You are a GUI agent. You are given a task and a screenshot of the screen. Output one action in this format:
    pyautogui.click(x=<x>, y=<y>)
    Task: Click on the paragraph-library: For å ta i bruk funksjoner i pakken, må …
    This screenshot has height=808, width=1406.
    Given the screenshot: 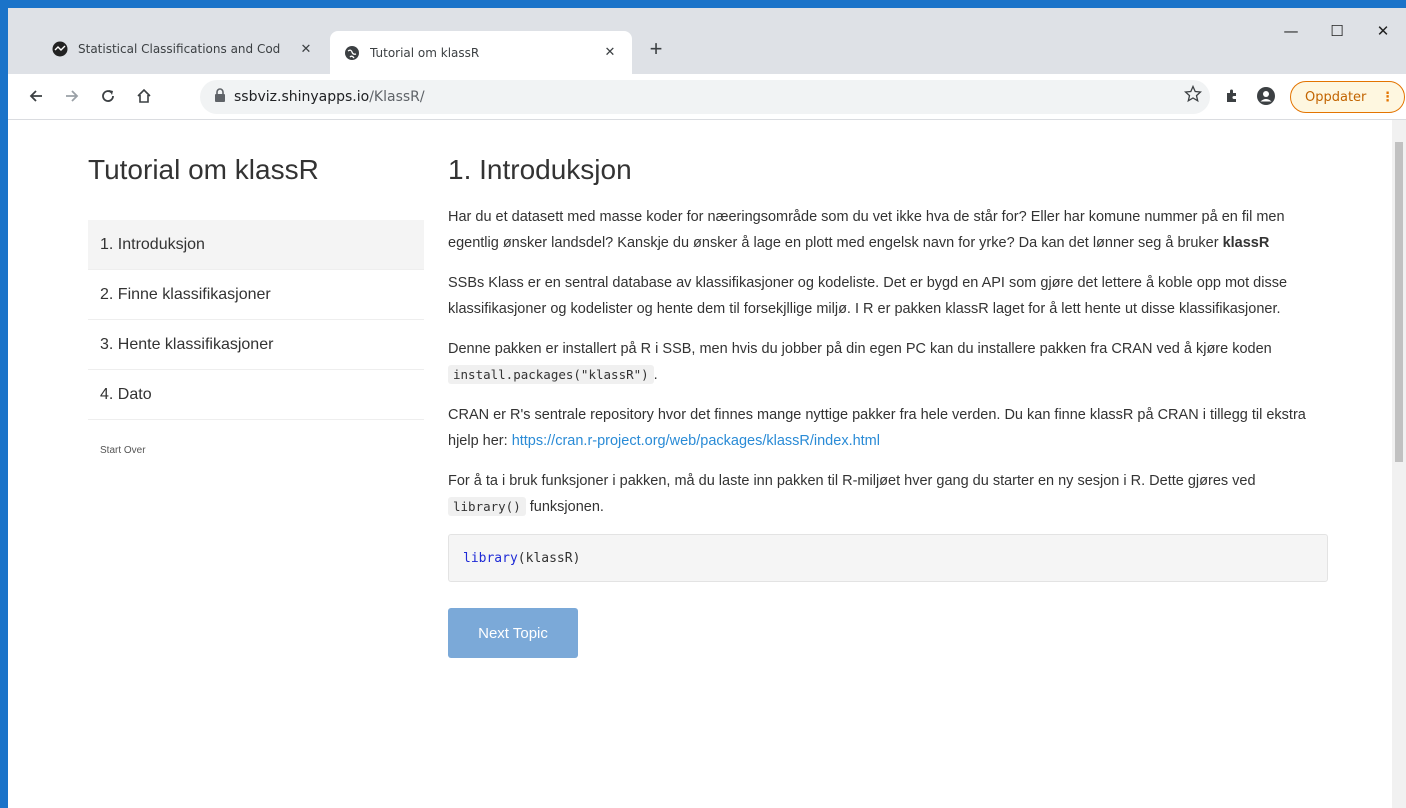 What is the action you would take?
    pyautogui.click(x=852, y=494)
    